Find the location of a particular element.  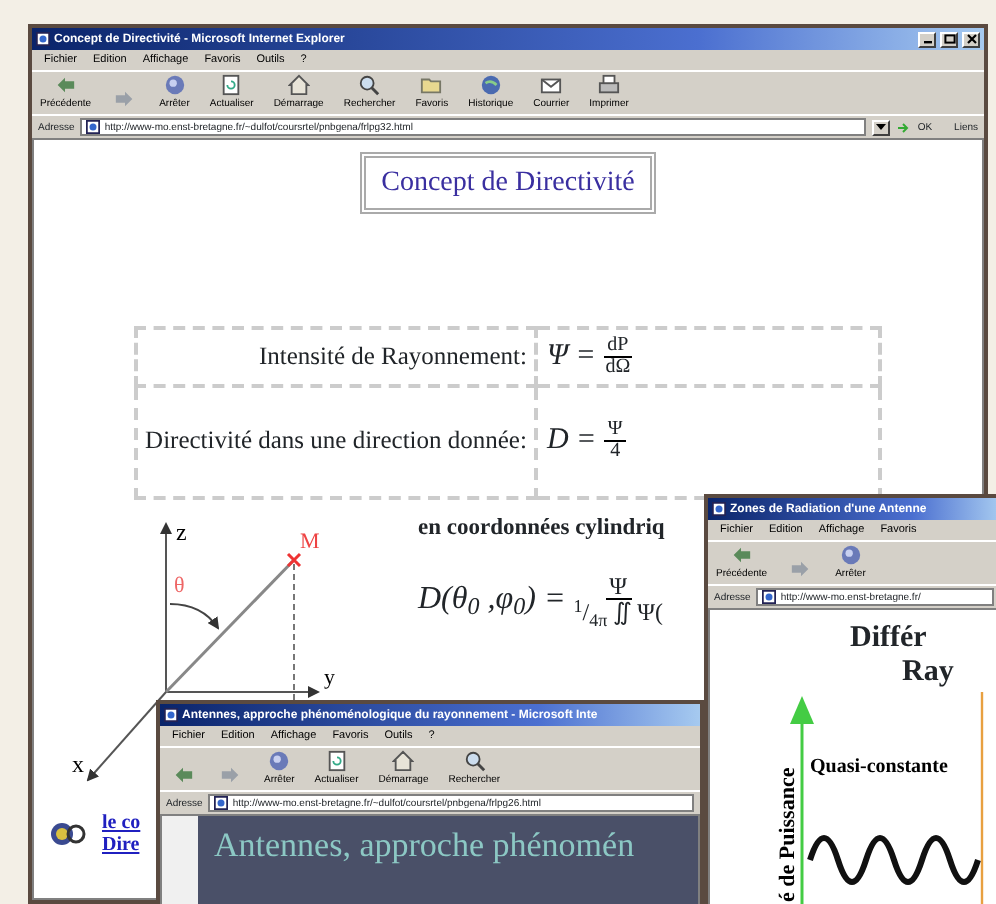

page-heading: Différ is located at coordinates (889, 639).